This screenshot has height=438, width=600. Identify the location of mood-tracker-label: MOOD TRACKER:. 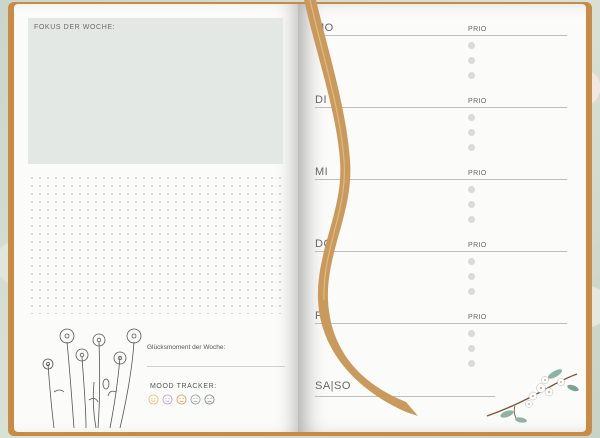
(183, 386).